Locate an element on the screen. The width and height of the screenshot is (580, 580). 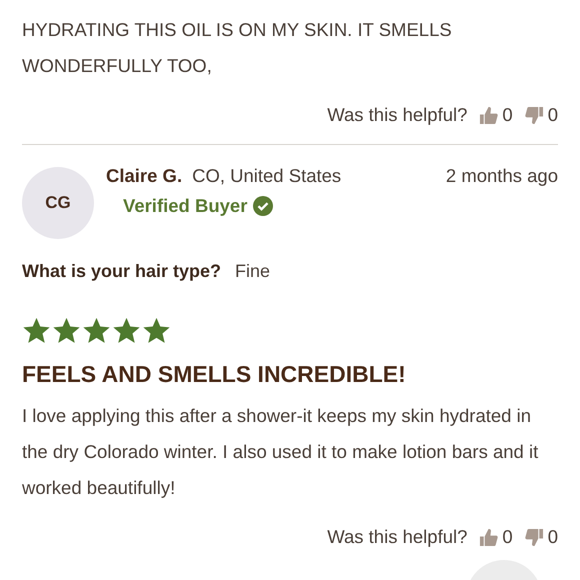
review-title: FEELS AND SMELLS INCREDIBLE! is located at coordinates (214, 374).